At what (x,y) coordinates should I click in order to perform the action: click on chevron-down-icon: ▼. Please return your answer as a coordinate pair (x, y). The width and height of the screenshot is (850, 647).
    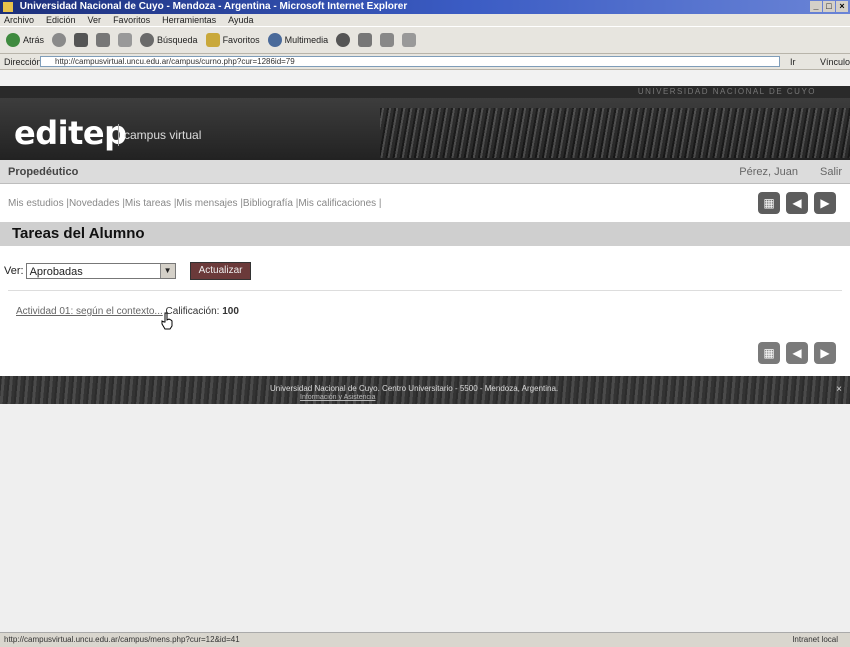
    Looking at the image, I should click on (167, 271).